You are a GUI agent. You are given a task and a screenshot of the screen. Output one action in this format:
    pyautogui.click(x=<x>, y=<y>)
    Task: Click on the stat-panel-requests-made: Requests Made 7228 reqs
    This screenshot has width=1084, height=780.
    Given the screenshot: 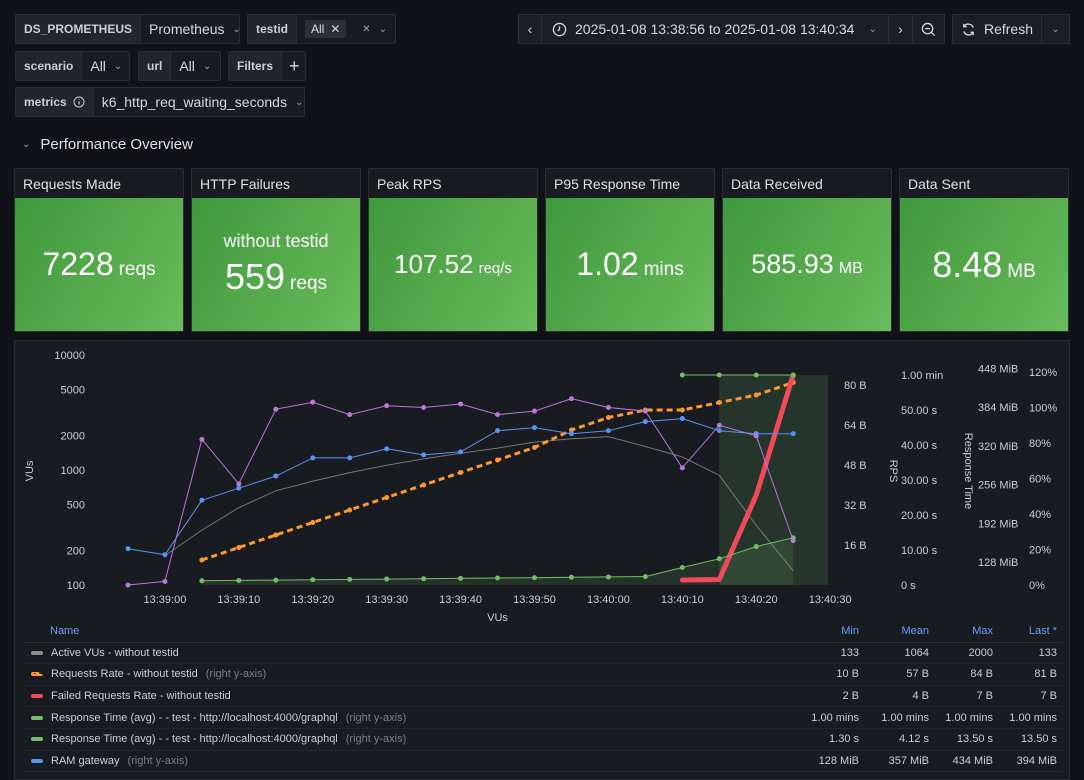 What is the action you would take?
    pyautogui.click(x=99, y=250)
    